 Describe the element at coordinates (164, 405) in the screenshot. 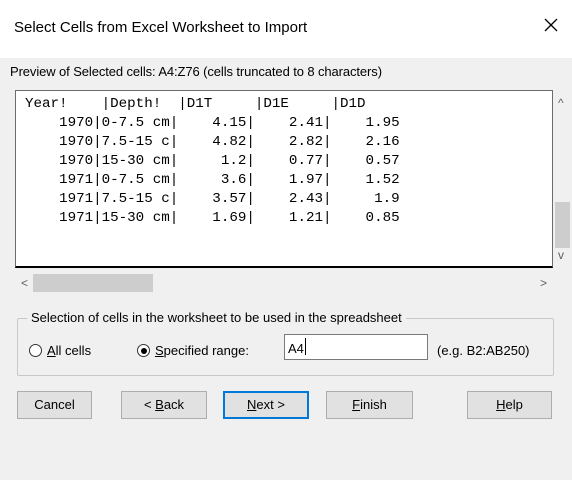

I see `back-button: < Back` at that location.